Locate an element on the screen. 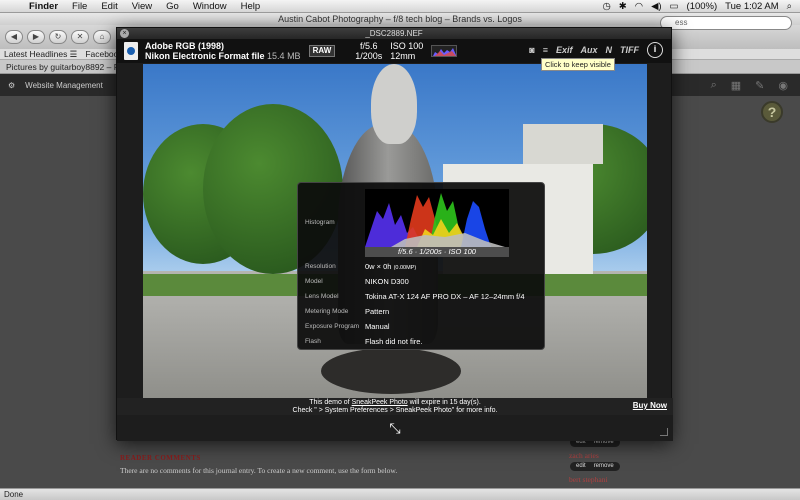 This screenshot has height=500, width=800. menu-view: View is located at coordinates (142, 6).